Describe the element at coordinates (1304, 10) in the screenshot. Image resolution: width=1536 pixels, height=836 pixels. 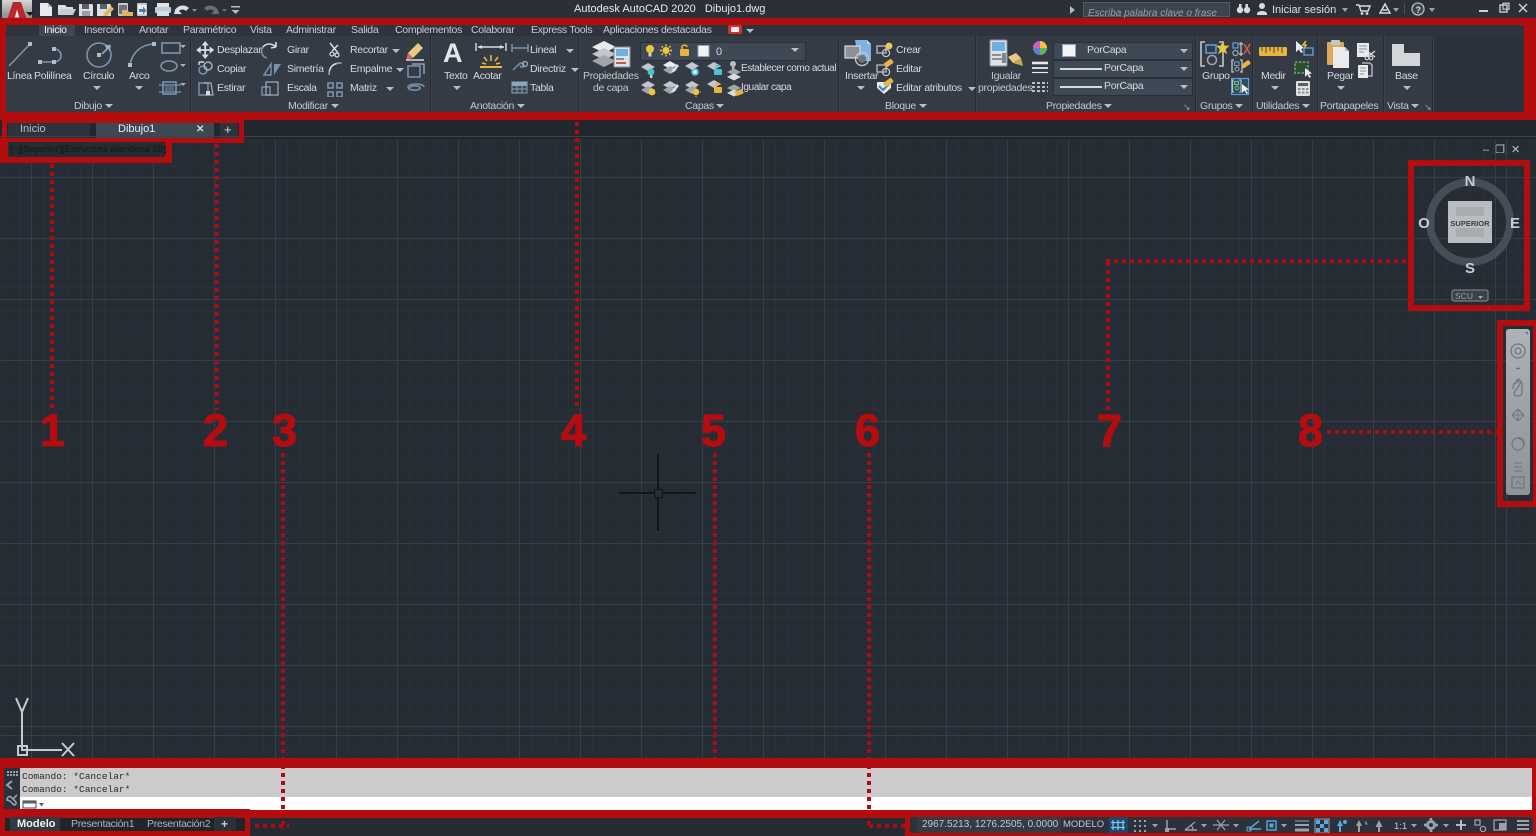
I see `svg-text: Iniciar sesión` at that location.